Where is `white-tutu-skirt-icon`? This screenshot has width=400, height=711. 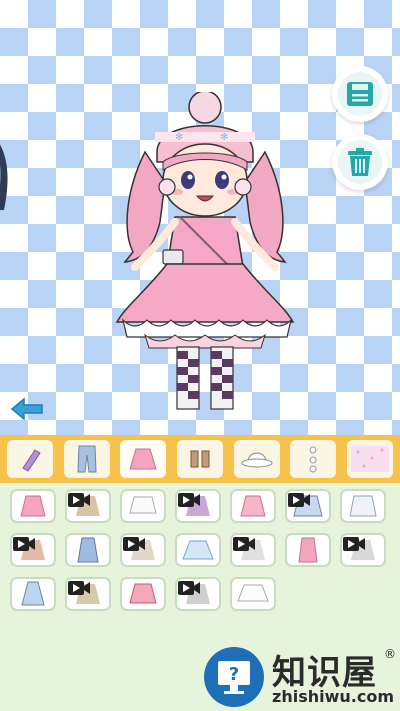
white-tutu-skirt-icon is located at coordinates (253, 593).